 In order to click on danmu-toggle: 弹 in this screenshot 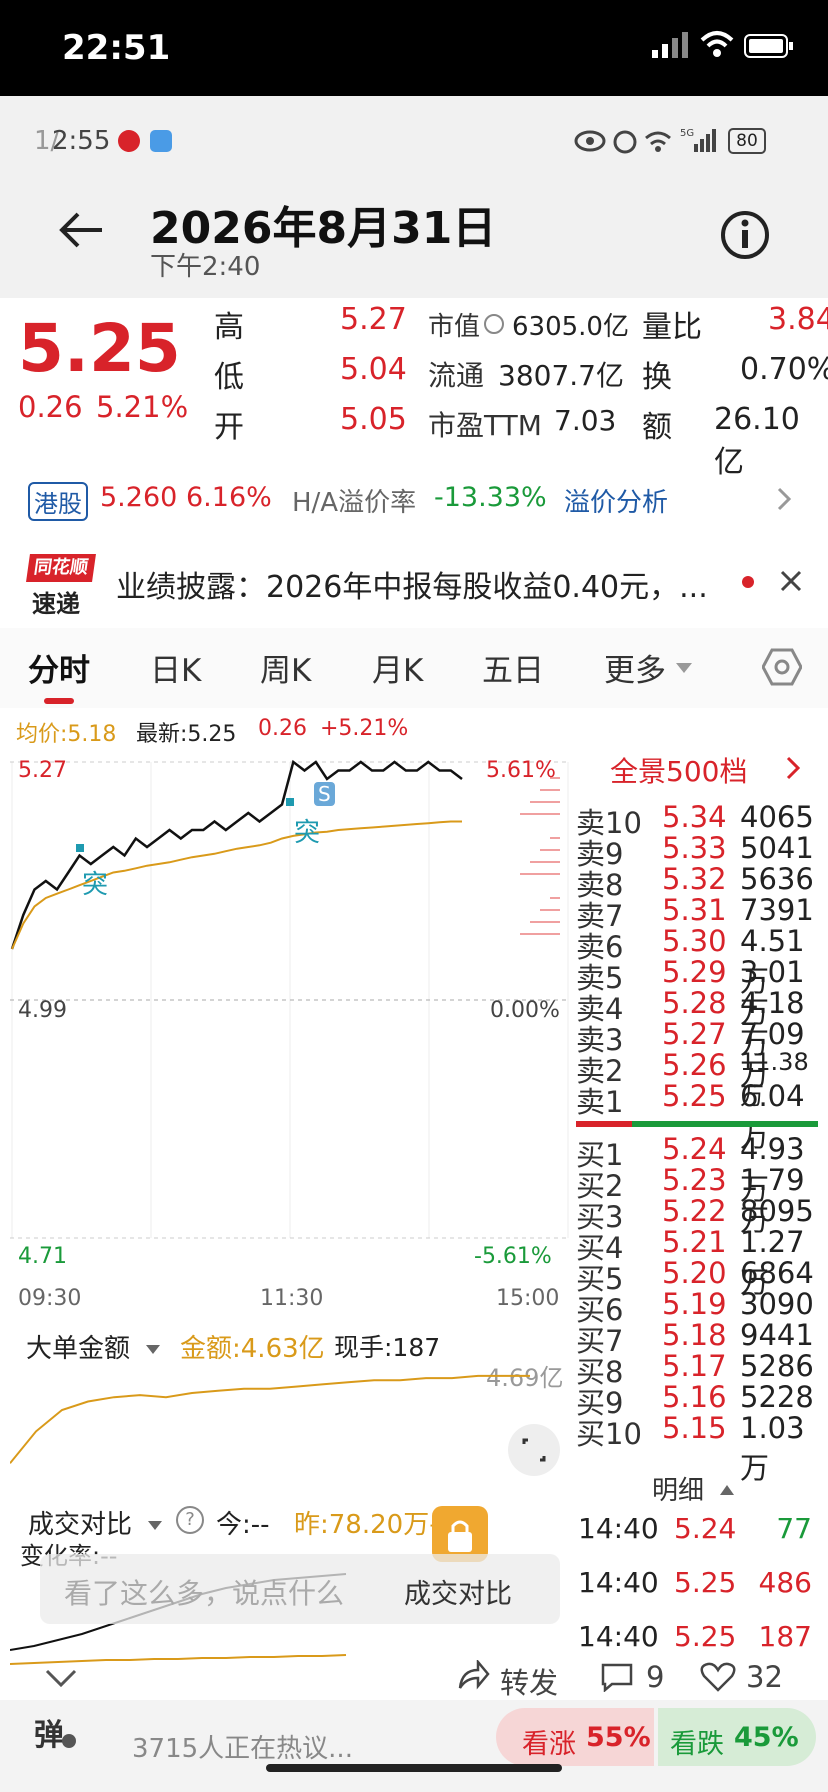, I will do `click(49, 1732)`.